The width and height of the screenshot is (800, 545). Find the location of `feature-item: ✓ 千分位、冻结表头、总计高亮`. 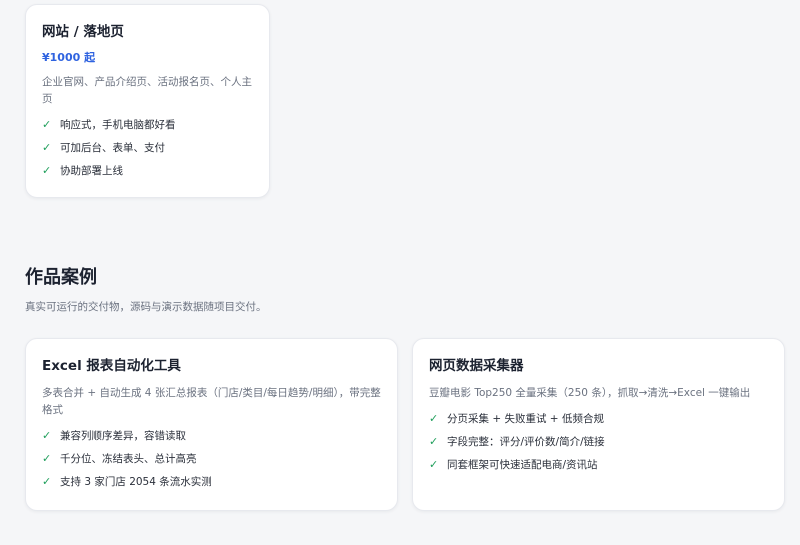

feature-item: ✓ 千分位、冻结表头、总计高亮 is located at coordinates (211, 459).